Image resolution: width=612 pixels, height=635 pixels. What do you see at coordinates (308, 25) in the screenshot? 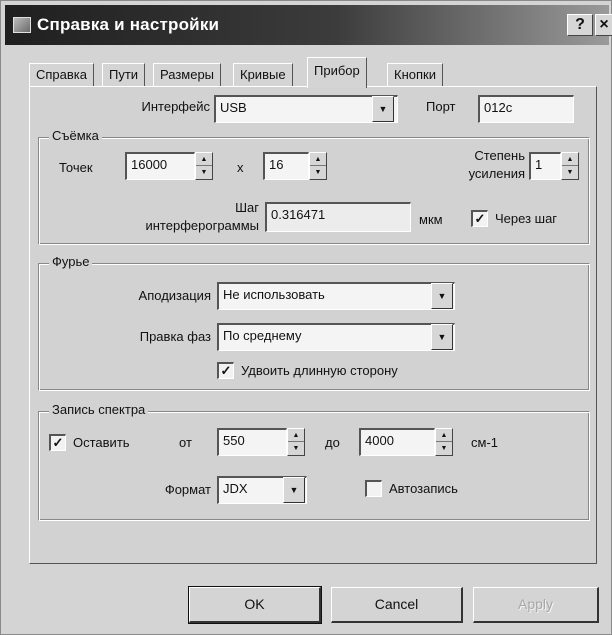
I see `title-bar: Справка и настройки ? ×` at bounding box center [308, 25].